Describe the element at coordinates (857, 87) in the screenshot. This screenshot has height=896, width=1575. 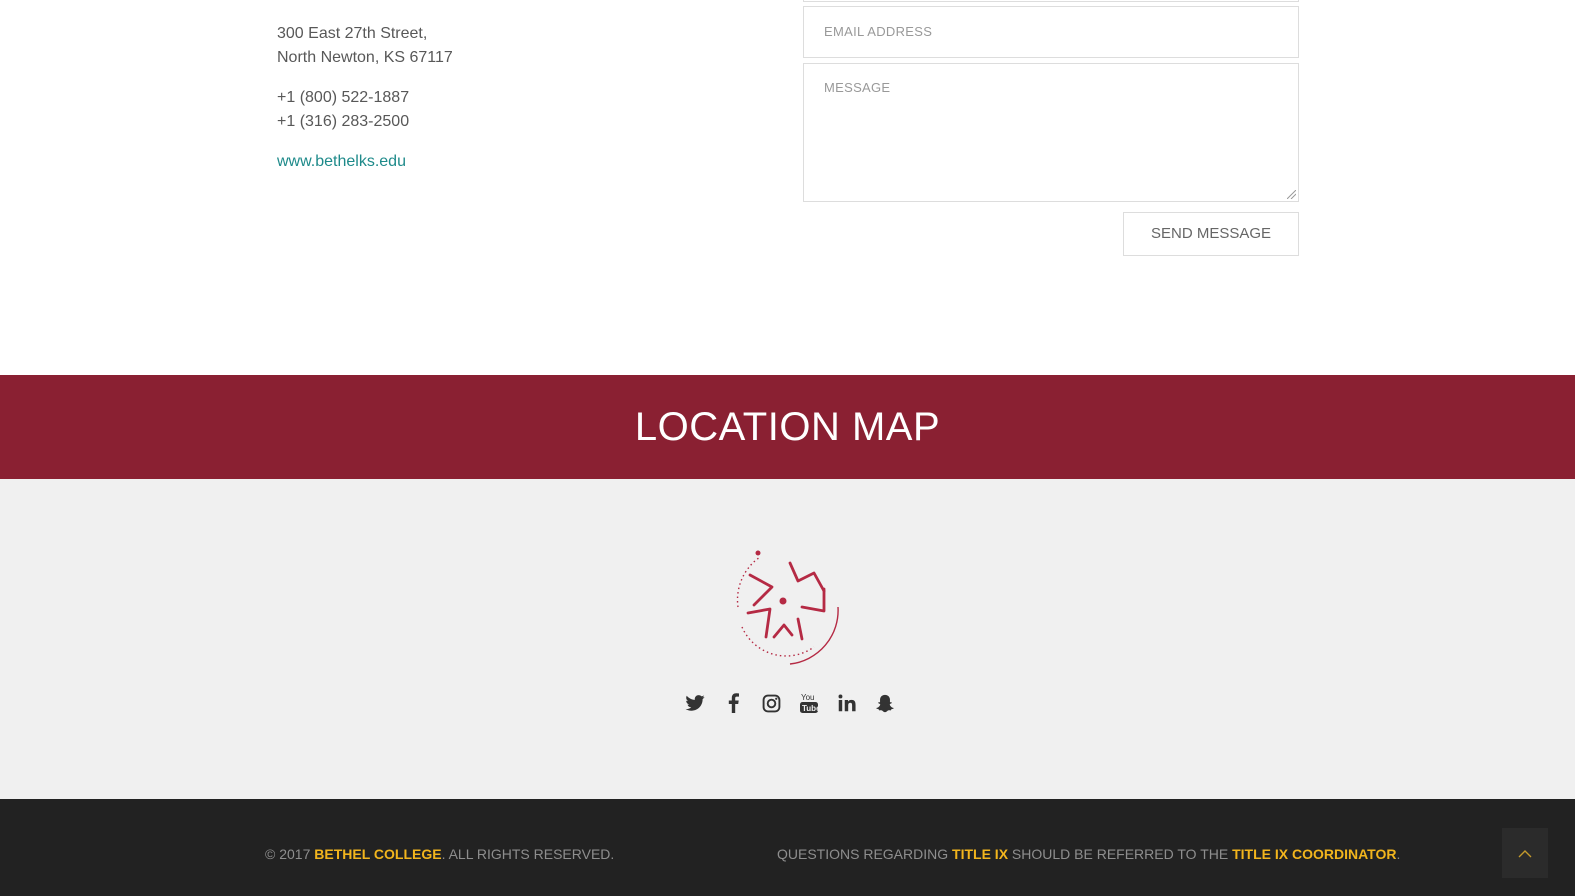
I see `message-placeholder: MESSAGE` at that location.